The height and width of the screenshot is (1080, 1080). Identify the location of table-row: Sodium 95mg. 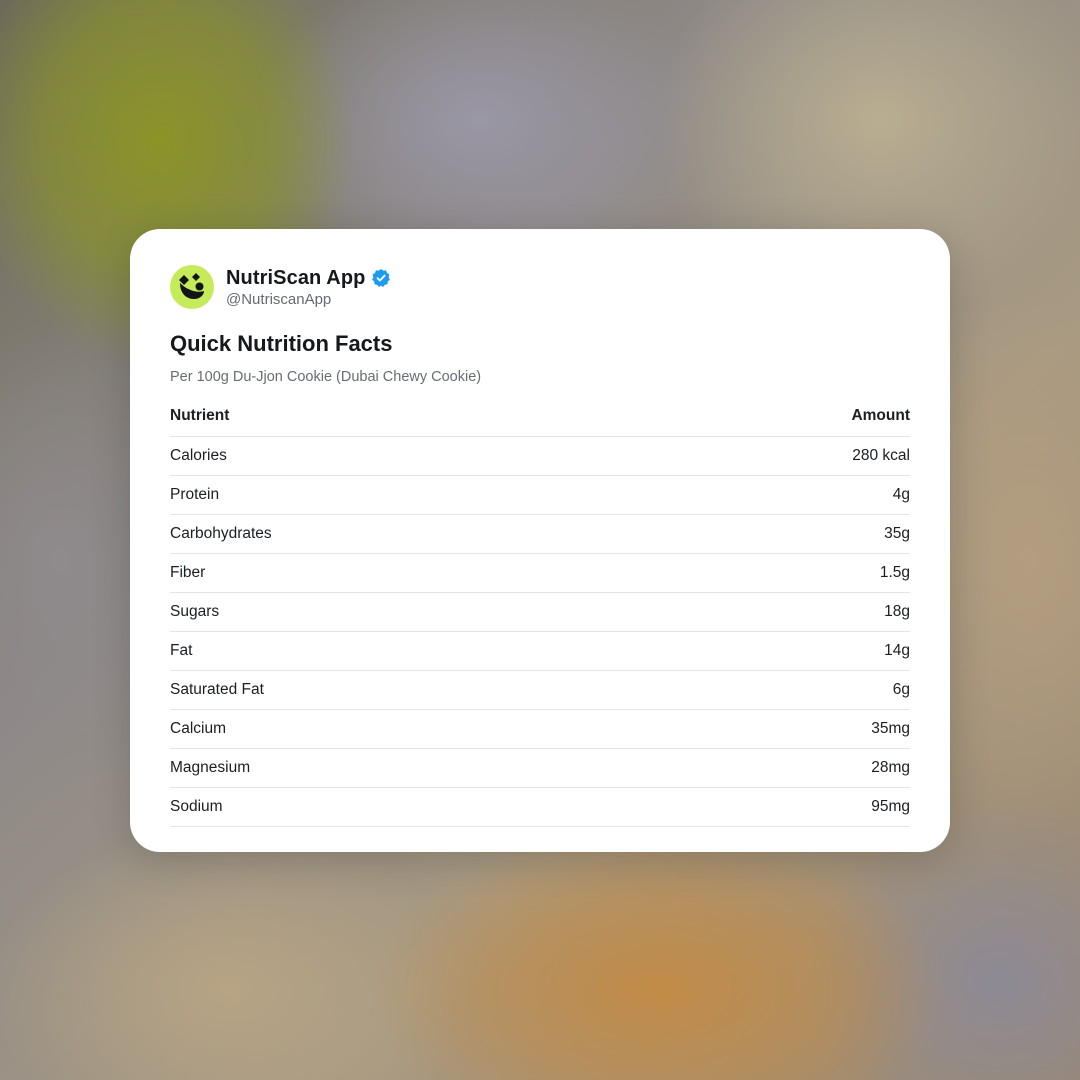
(540, 807).